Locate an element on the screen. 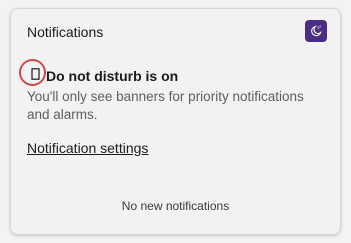  do-not-disturb-toggle-button: z z is located at coordinates (316, 31).